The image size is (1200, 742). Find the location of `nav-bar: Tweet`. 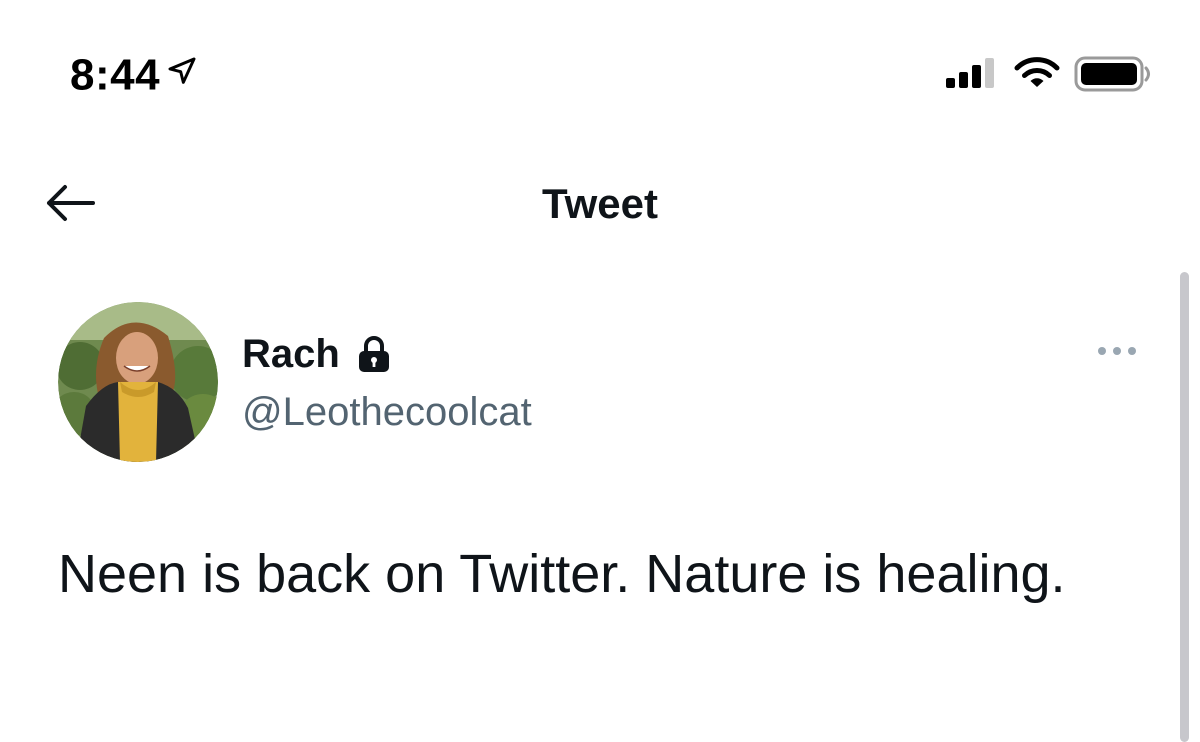

nav-bar: Tweet is located at coordinates (600, 205).